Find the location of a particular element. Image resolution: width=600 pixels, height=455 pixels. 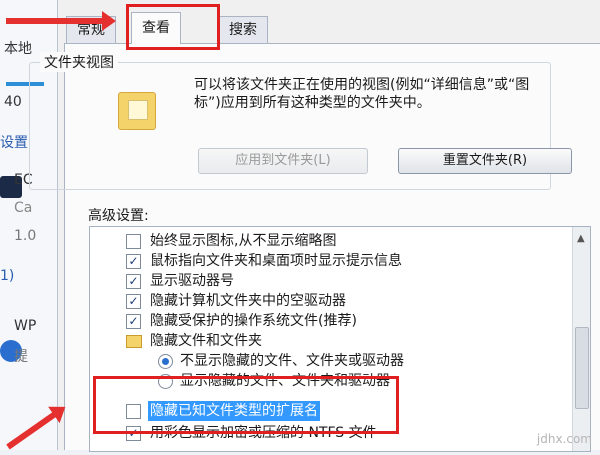

setting-label: 鼠标指向文件夹和桌面项时显示提示信息 is located at coordinates (276, 261).